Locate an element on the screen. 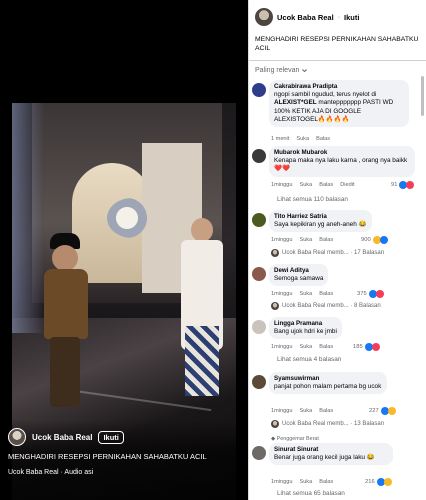  audio-label: Ucok Baba Real · Audio asi is located at coordinates (50, 472).